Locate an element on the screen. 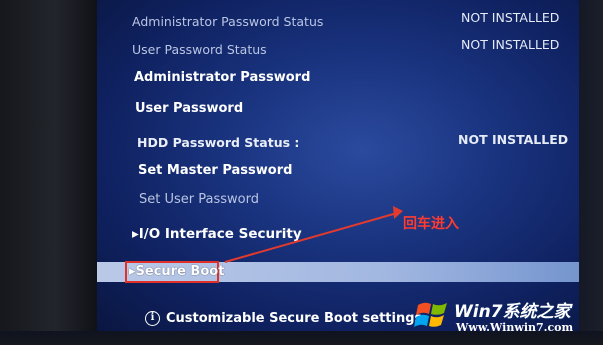 This screenshot has width=603, height=345. watermark-url: Www.Winwin7.com is located at coordinates (515, 327).